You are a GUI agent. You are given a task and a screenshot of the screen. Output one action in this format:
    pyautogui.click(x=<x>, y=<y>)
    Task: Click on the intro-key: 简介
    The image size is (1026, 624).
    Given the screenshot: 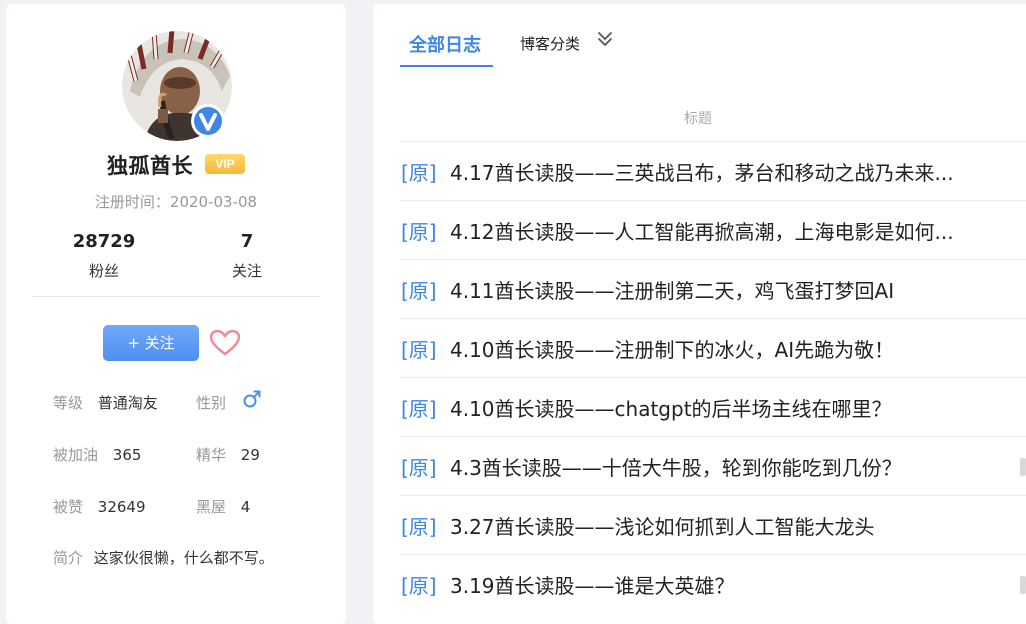 What is the action you would take?
    pyautogui.click(x=68, y=558)
    